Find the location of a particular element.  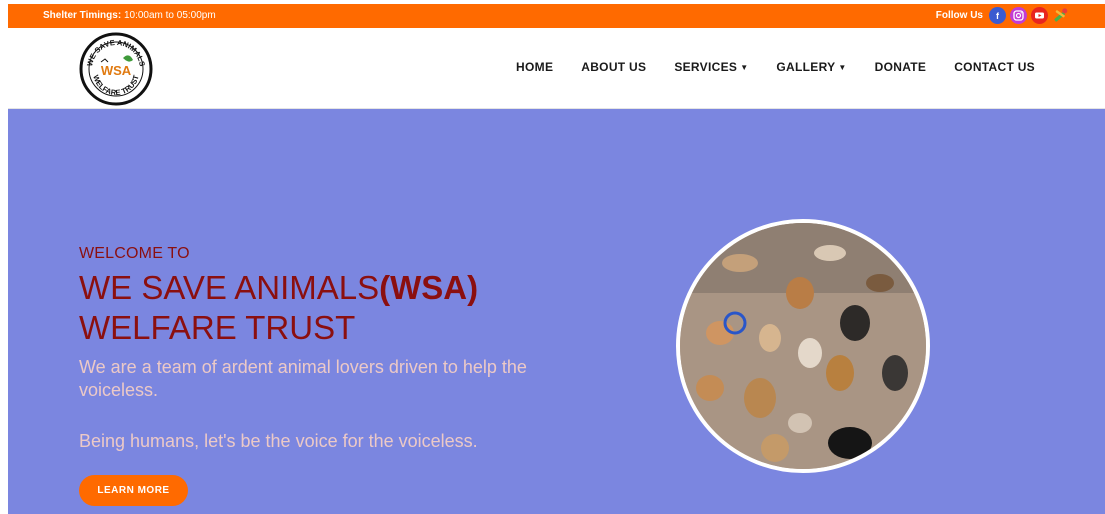

dogs-photo is located at coordinates (803, 346).